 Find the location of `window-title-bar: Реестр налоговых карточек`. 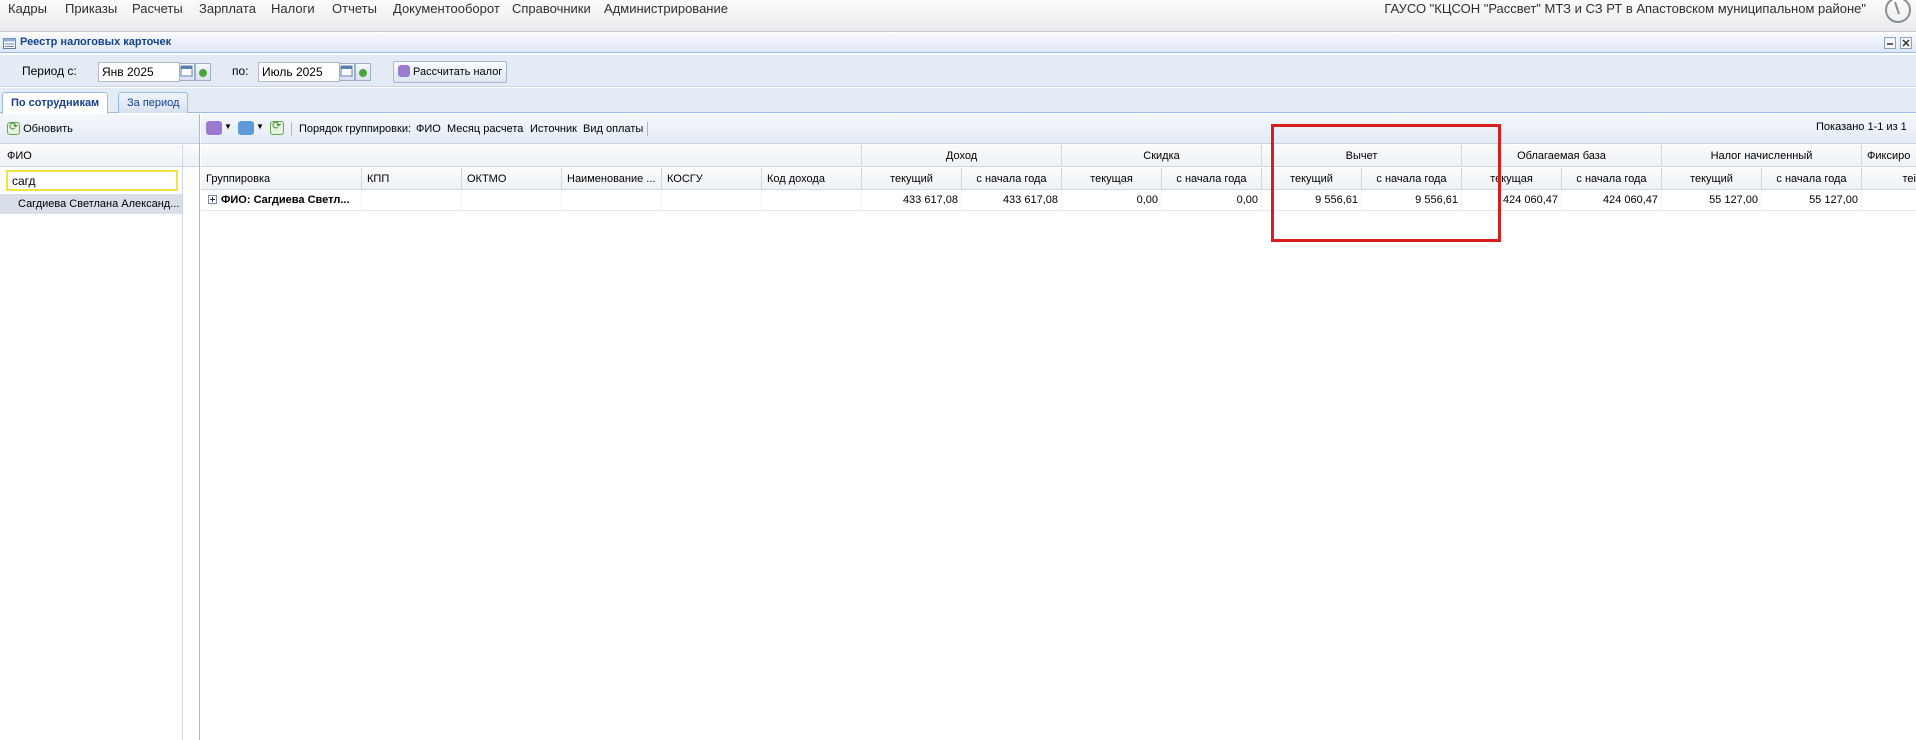

window-title-bar: Реестр налоговых карточек is located at coordinates (958, 43).